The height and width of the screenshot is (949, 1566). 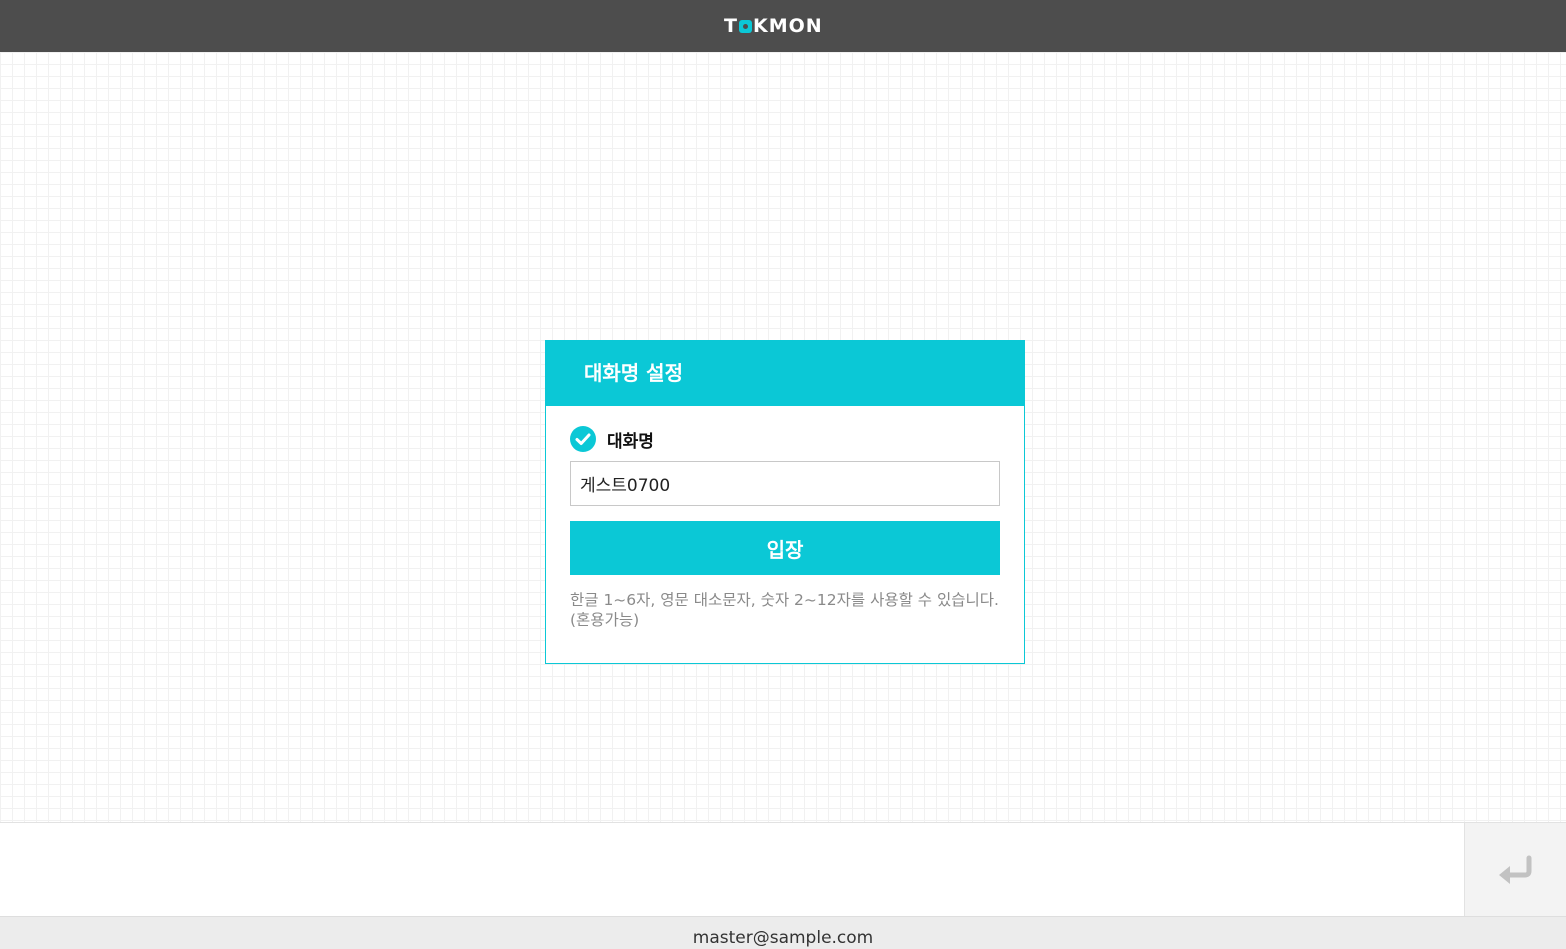 What do you see at coordinates (783, 938) in the screenshot?
I see `footer-email: master@sample.com` at bounding box center [783, 938].